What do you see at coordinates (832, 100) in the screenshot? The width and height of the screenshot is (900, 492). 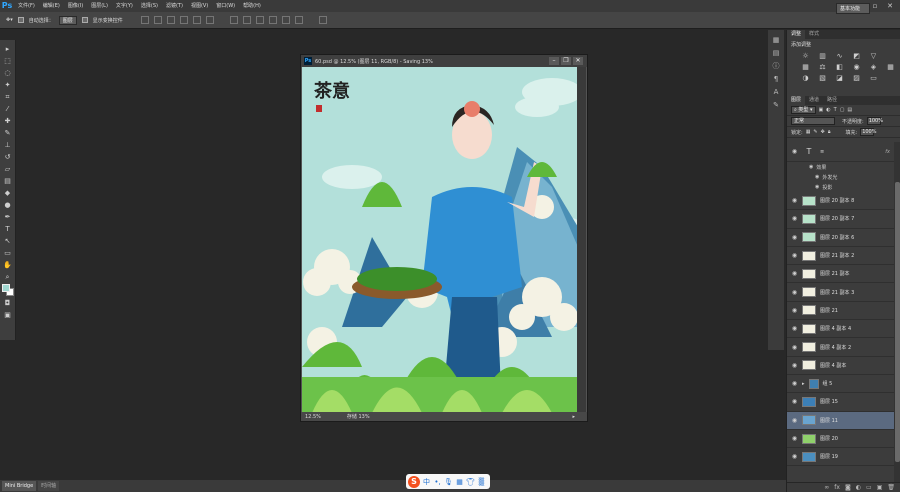 I see `tab-paths: 路径` at bounding box center [832, 100].